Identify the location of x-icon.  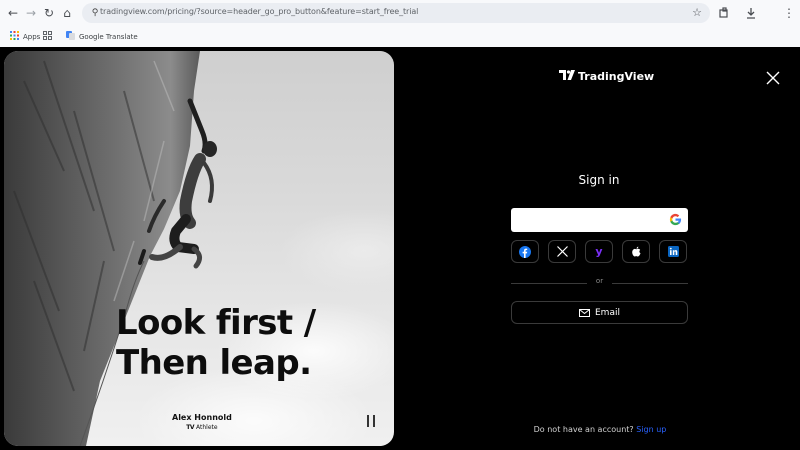
(562, 251).